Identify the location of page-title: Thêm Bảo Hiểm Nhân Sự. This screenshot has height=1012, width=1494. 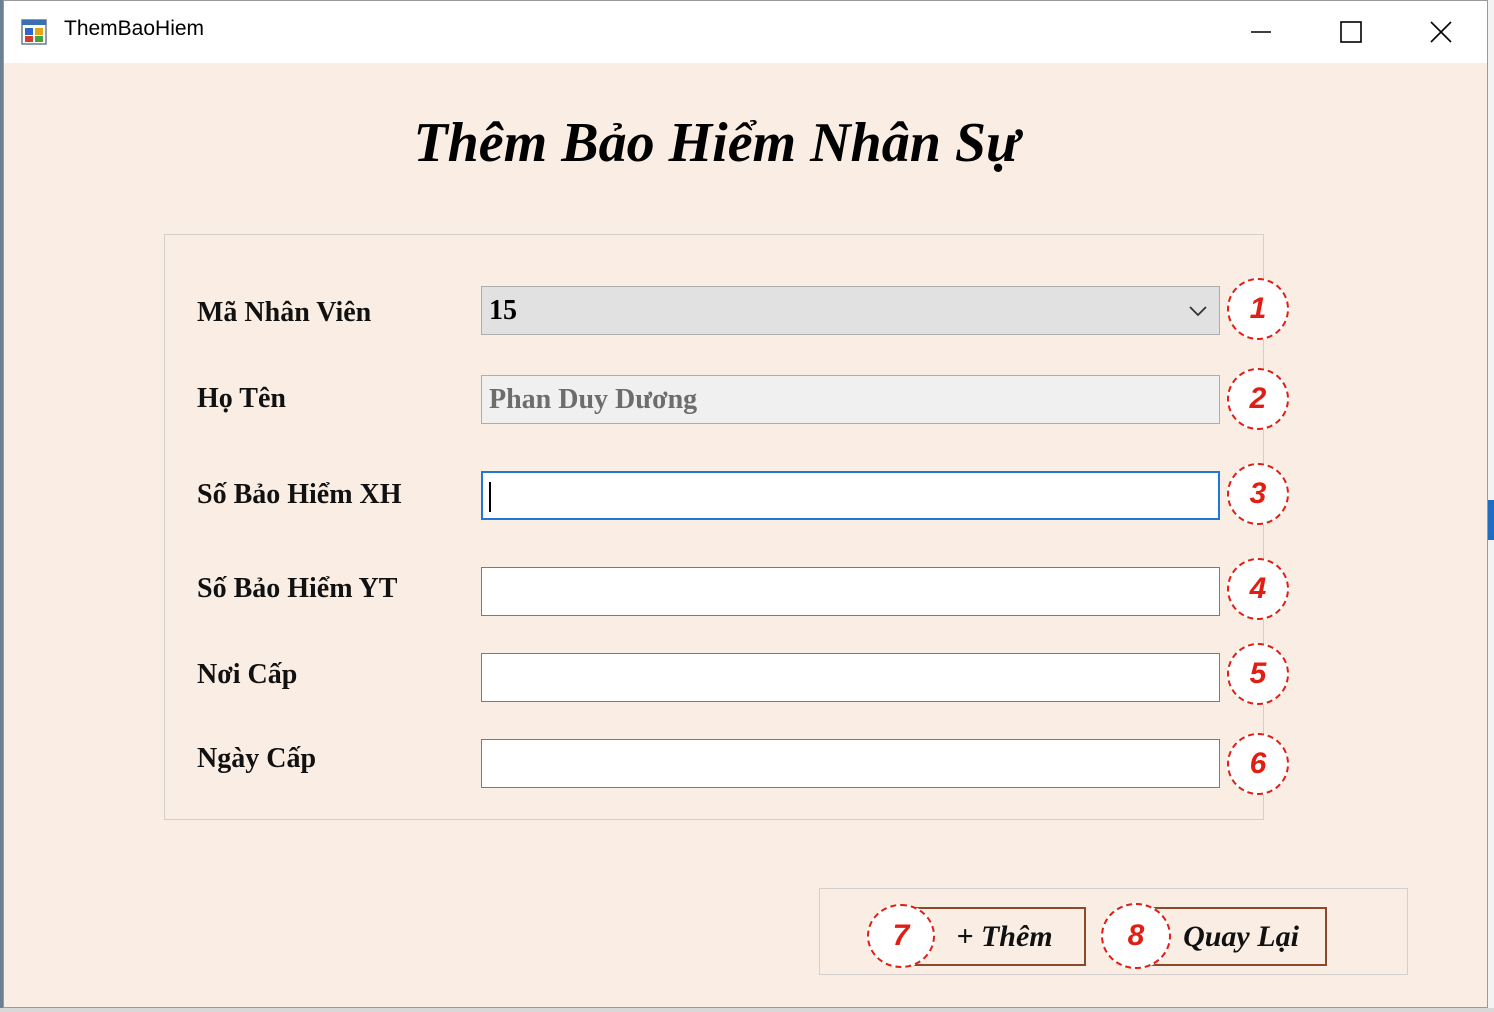
(716, 143).